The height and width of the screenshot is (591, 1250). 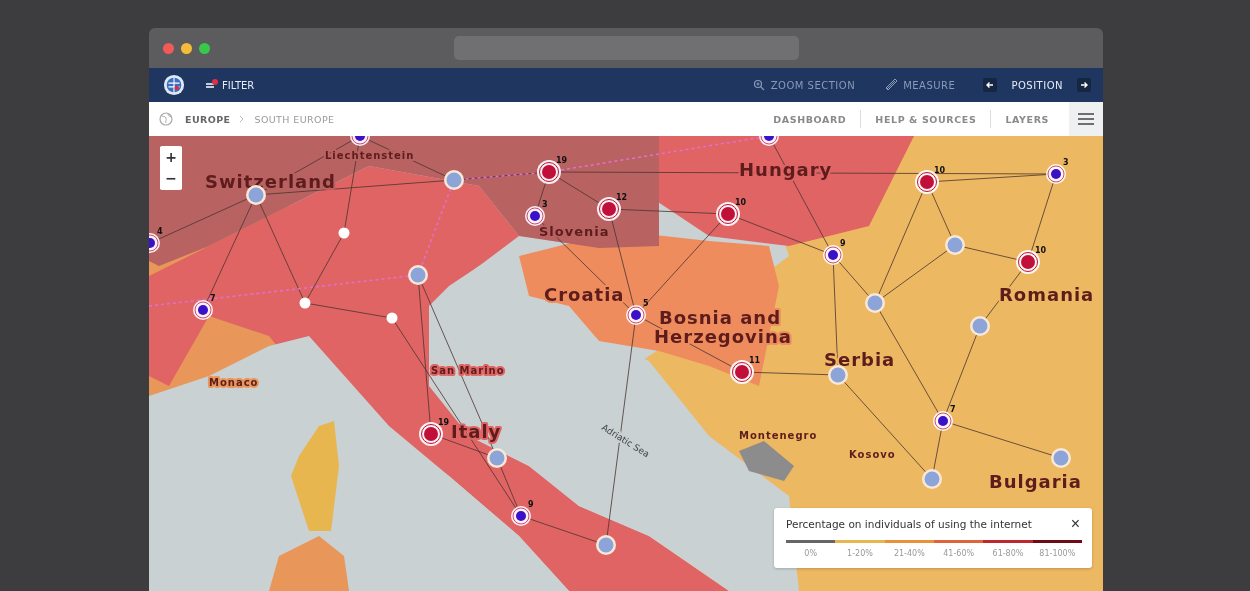 What do you see at coordinates (186, 48) in the screenshot?
I see `minimize-window-icon` at bounding box center [186, 48].